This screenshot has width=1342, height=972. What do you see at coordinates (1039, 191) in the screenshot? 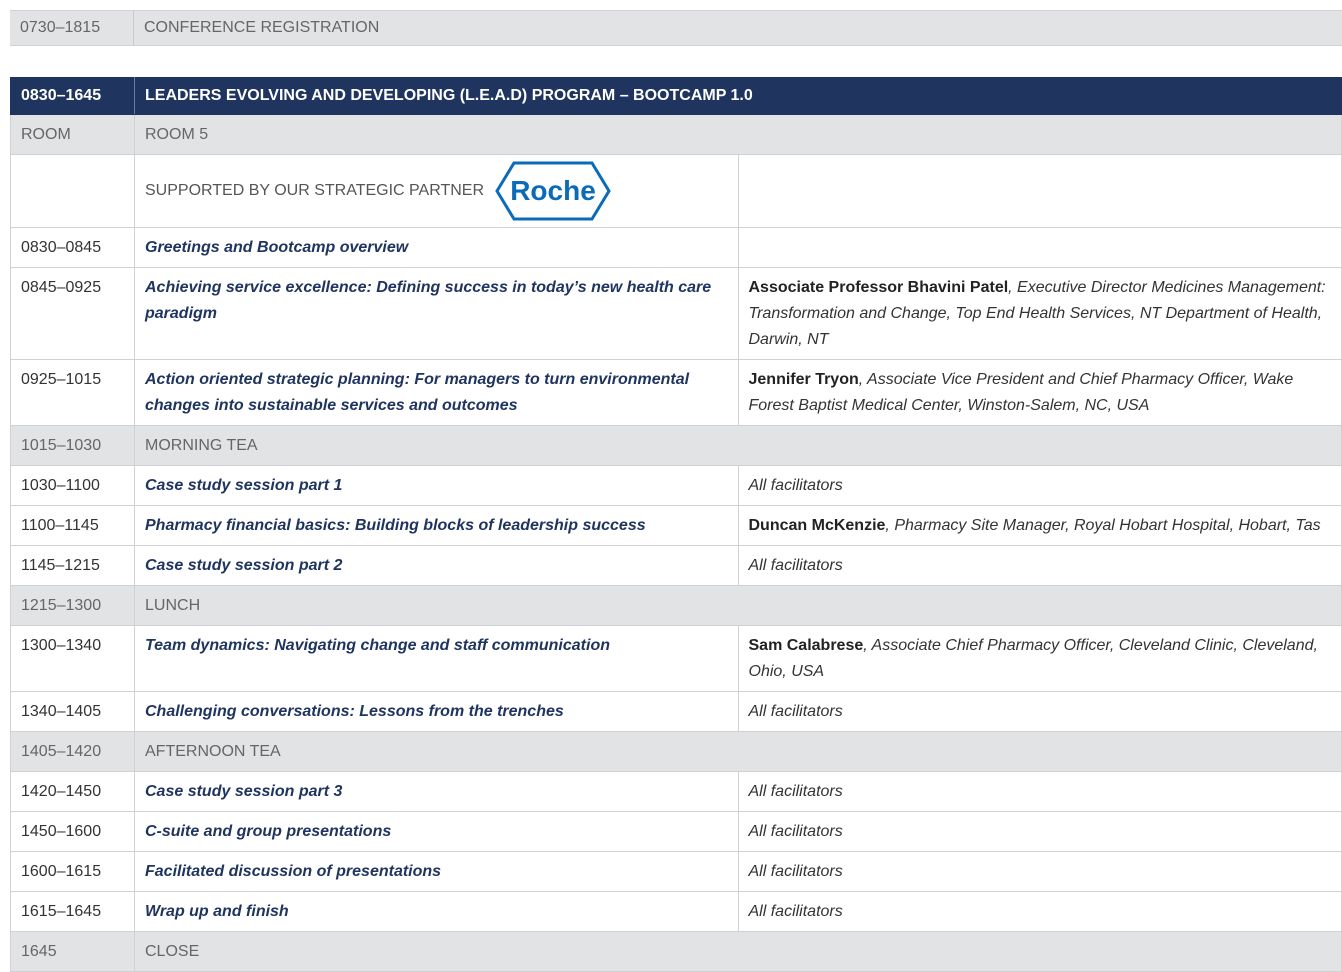
I see `sponsor-right-cell` at bounding box center [1039, 191].